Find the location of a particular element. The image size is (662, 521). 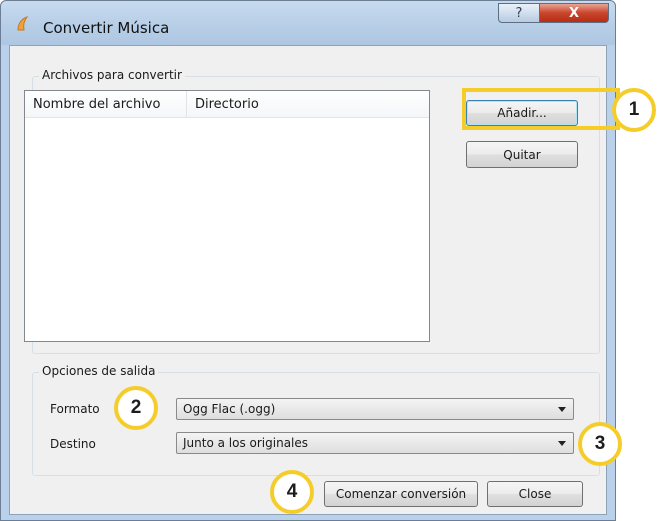

destination-select: Junto a los originales is located at coordinates (375, 443).